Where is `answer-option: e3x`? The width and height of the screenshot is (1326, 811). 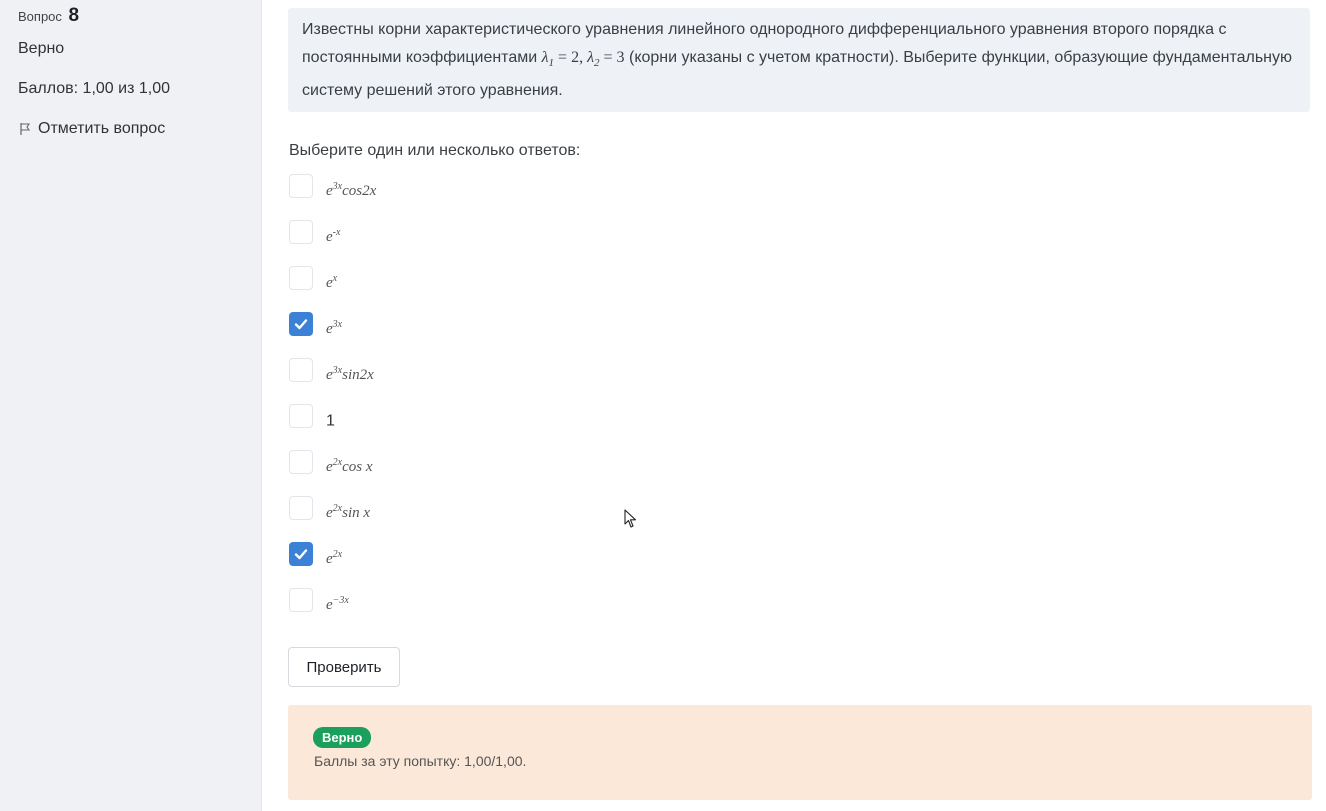
answer-option: e3x is located at coordinates (332, 335).